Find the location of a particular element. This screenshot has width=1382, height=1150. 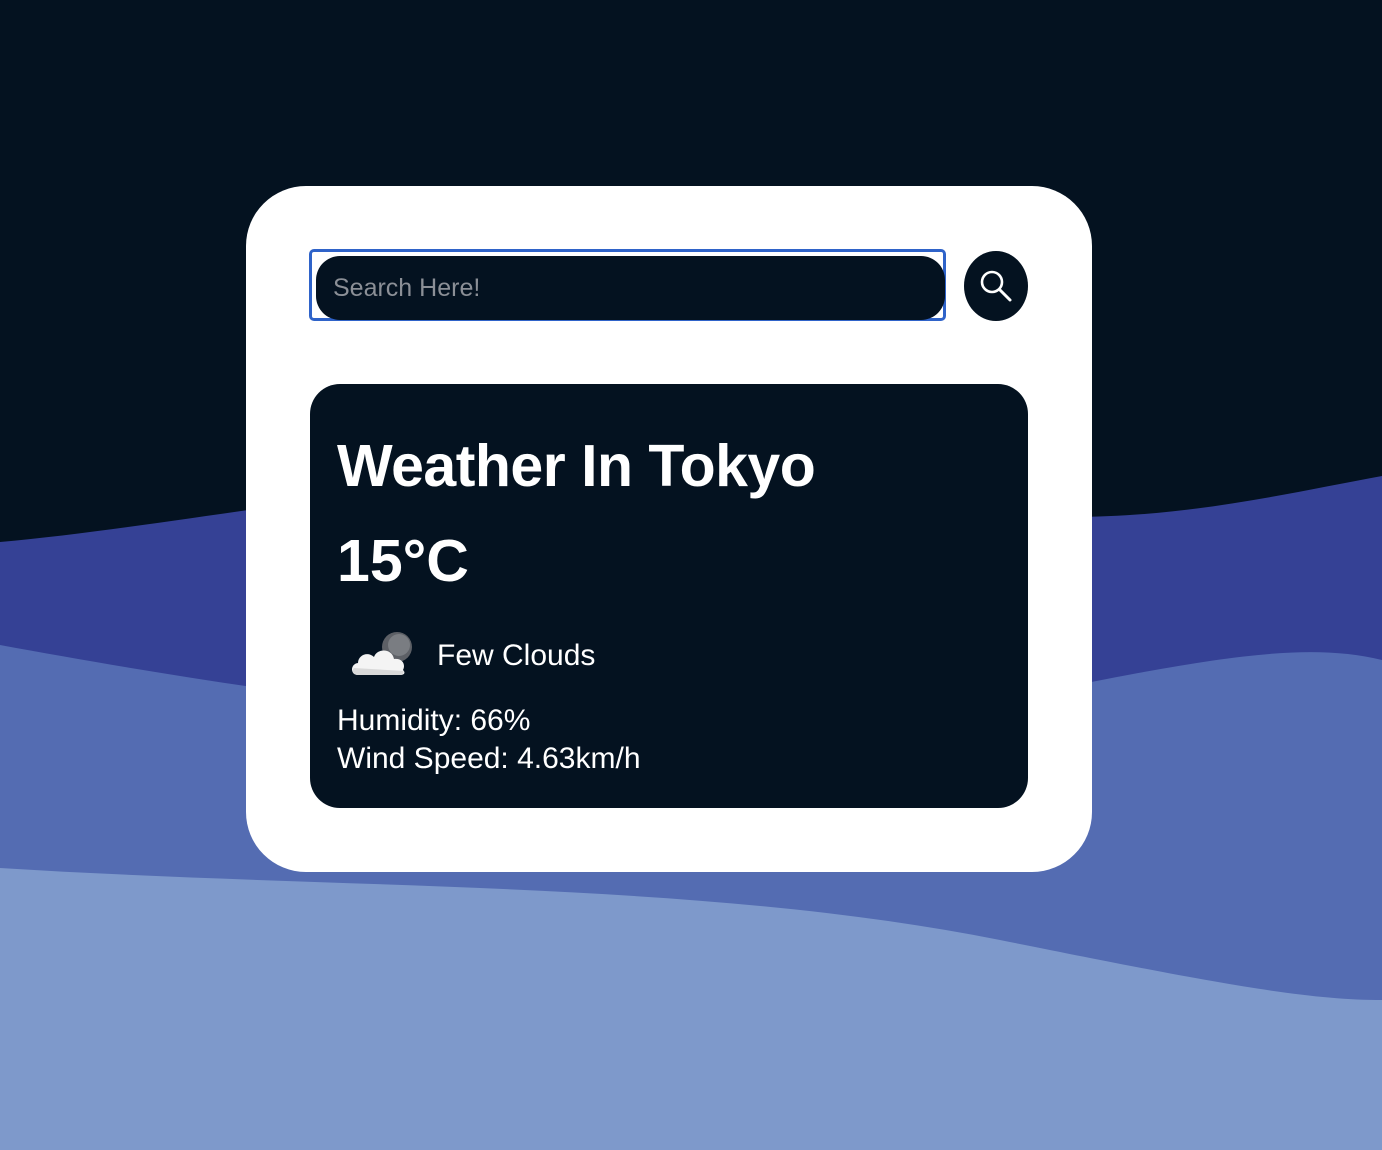

condition-row: Few Clouds is located at coordinates (471, 656).